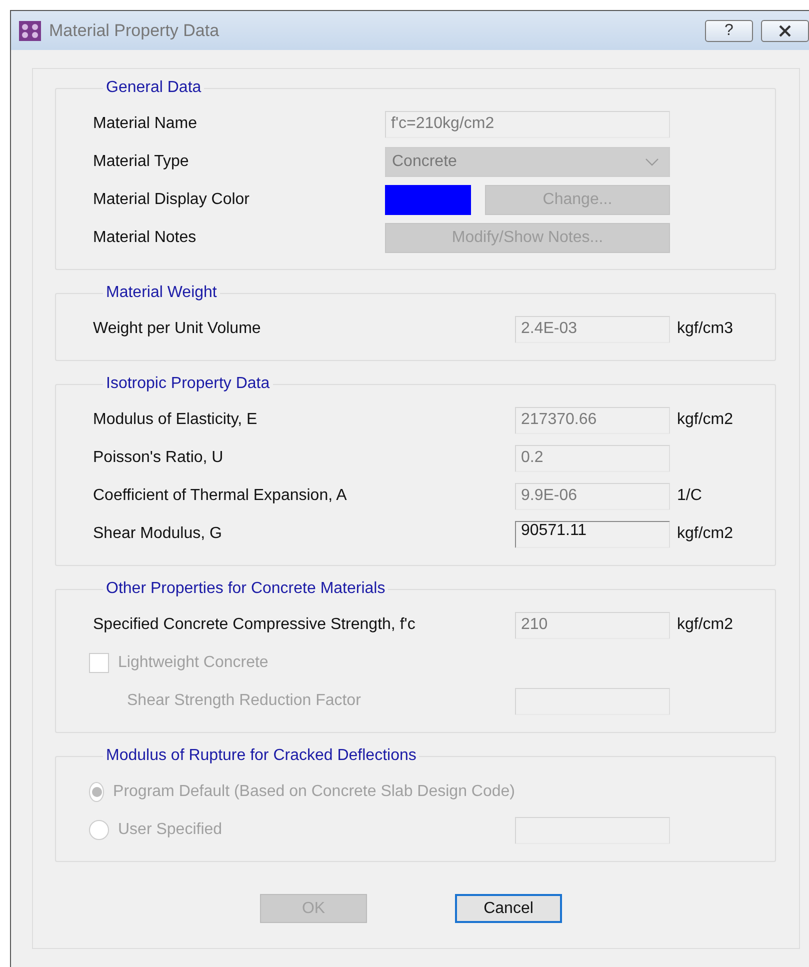  What do you see at coordinates (145, 124) in the screenshot?
I see `field-label: Material Name` at bounding box center [145, 124].